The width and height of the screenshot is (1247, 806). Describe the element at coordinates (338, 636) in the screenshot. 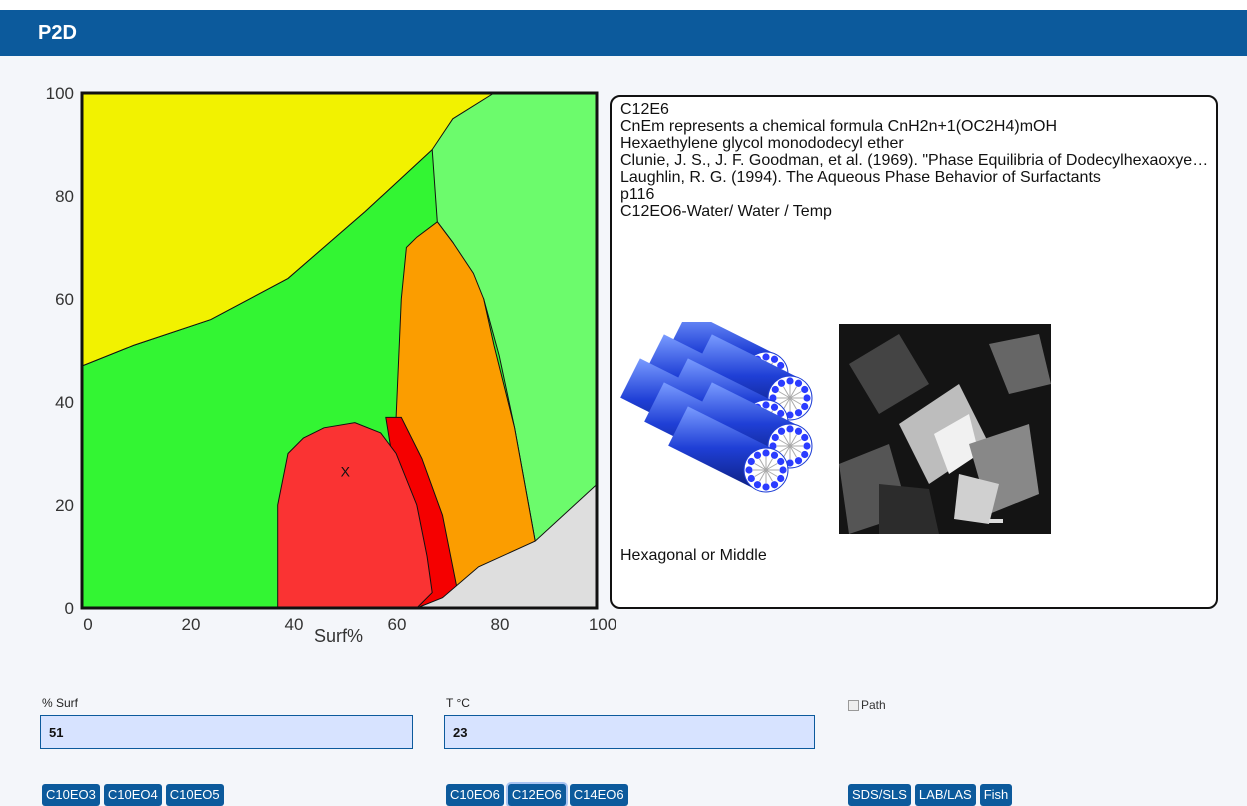

I see `x-axis-label: Surf%` at that location.